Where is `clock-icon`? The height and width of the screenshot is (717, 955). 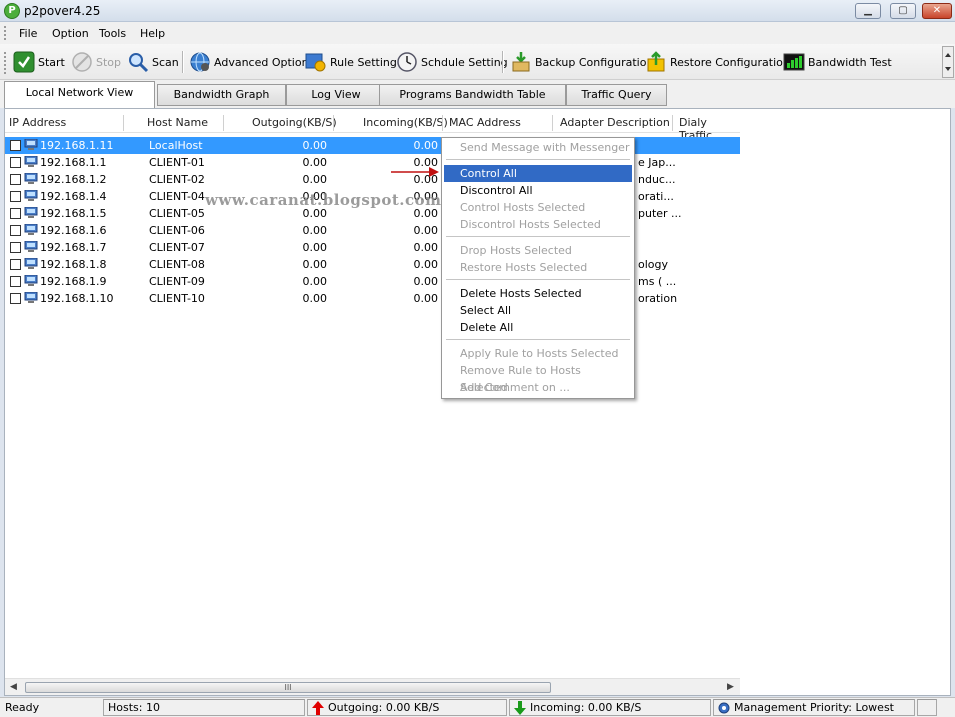 clock-icon is located at coordinates (407, 62).